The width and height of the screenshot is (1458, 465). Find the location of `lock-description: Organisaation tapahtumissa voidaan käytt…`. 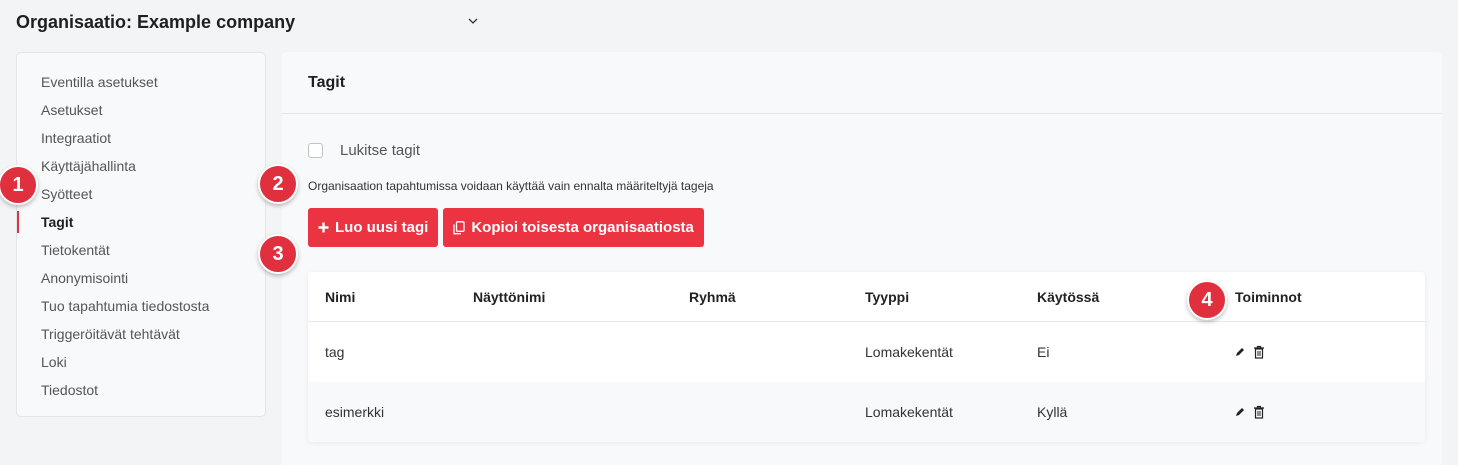

lock-description: Organisaation tapahtumissa voidaan käytt… is located at coordinates (511, 186).